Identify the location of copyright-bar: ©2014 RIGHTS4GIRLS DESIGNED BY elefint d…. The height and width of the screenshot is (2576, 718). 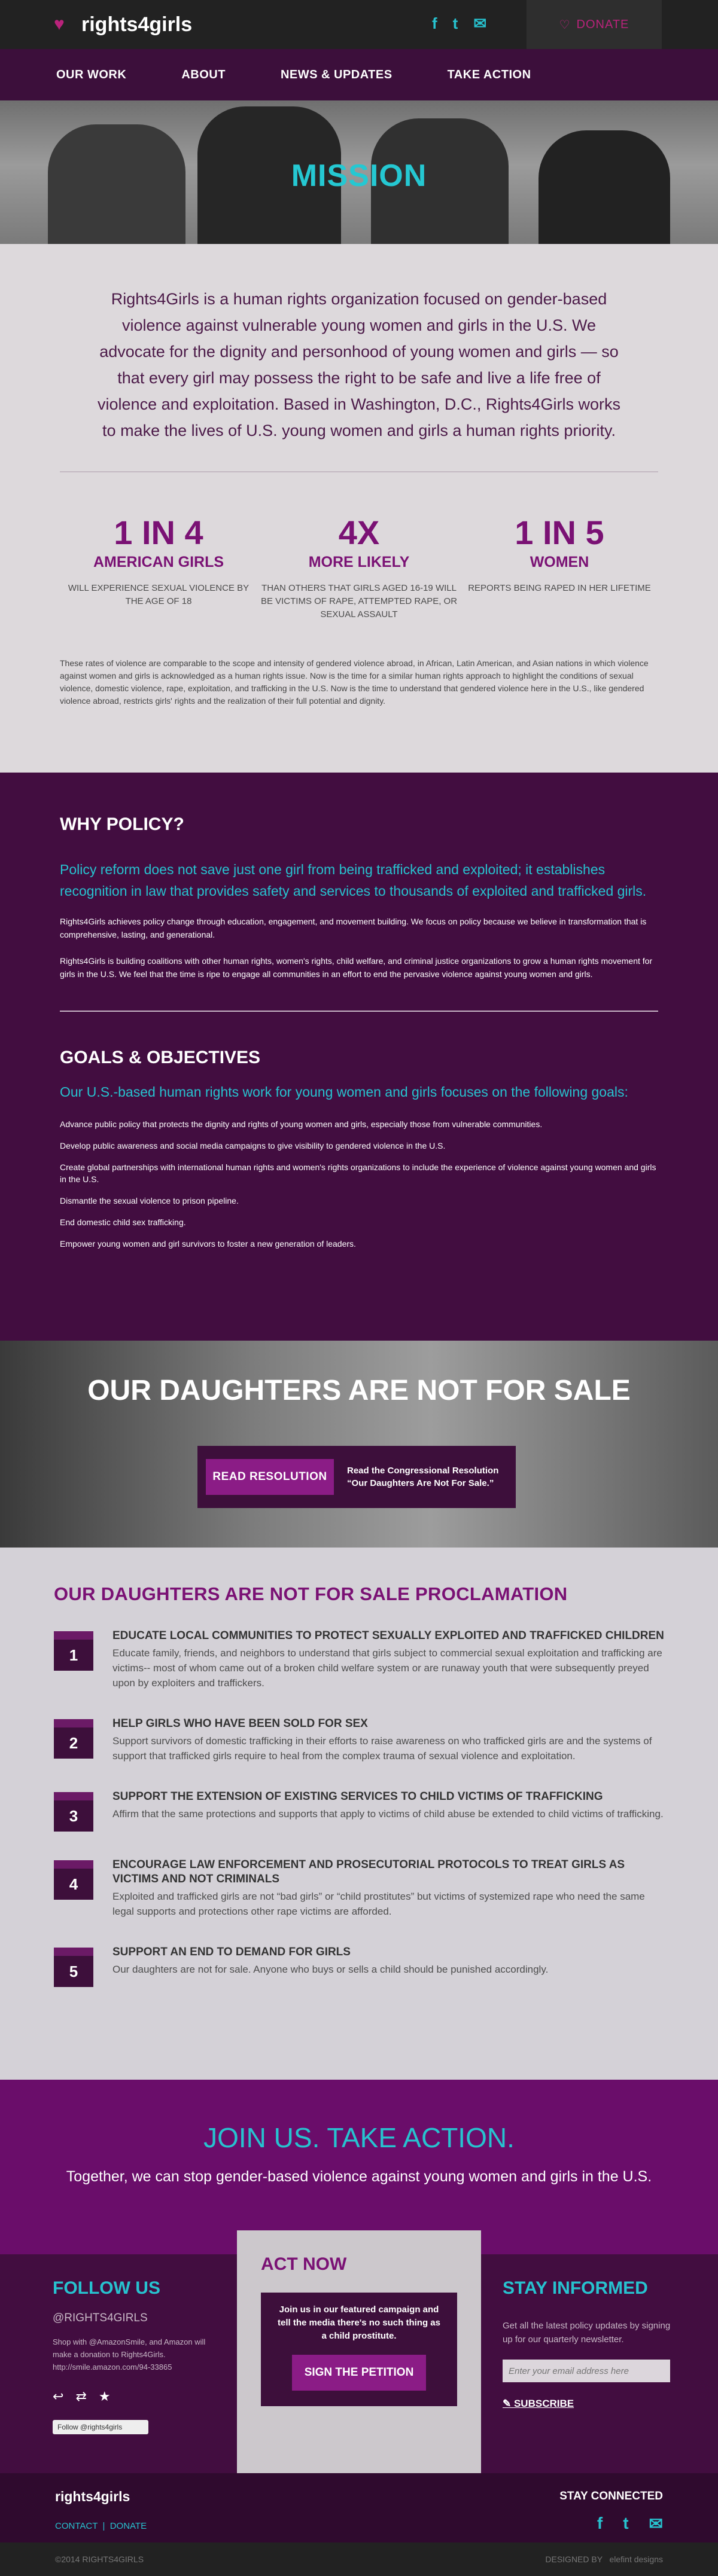
(359, 2559).